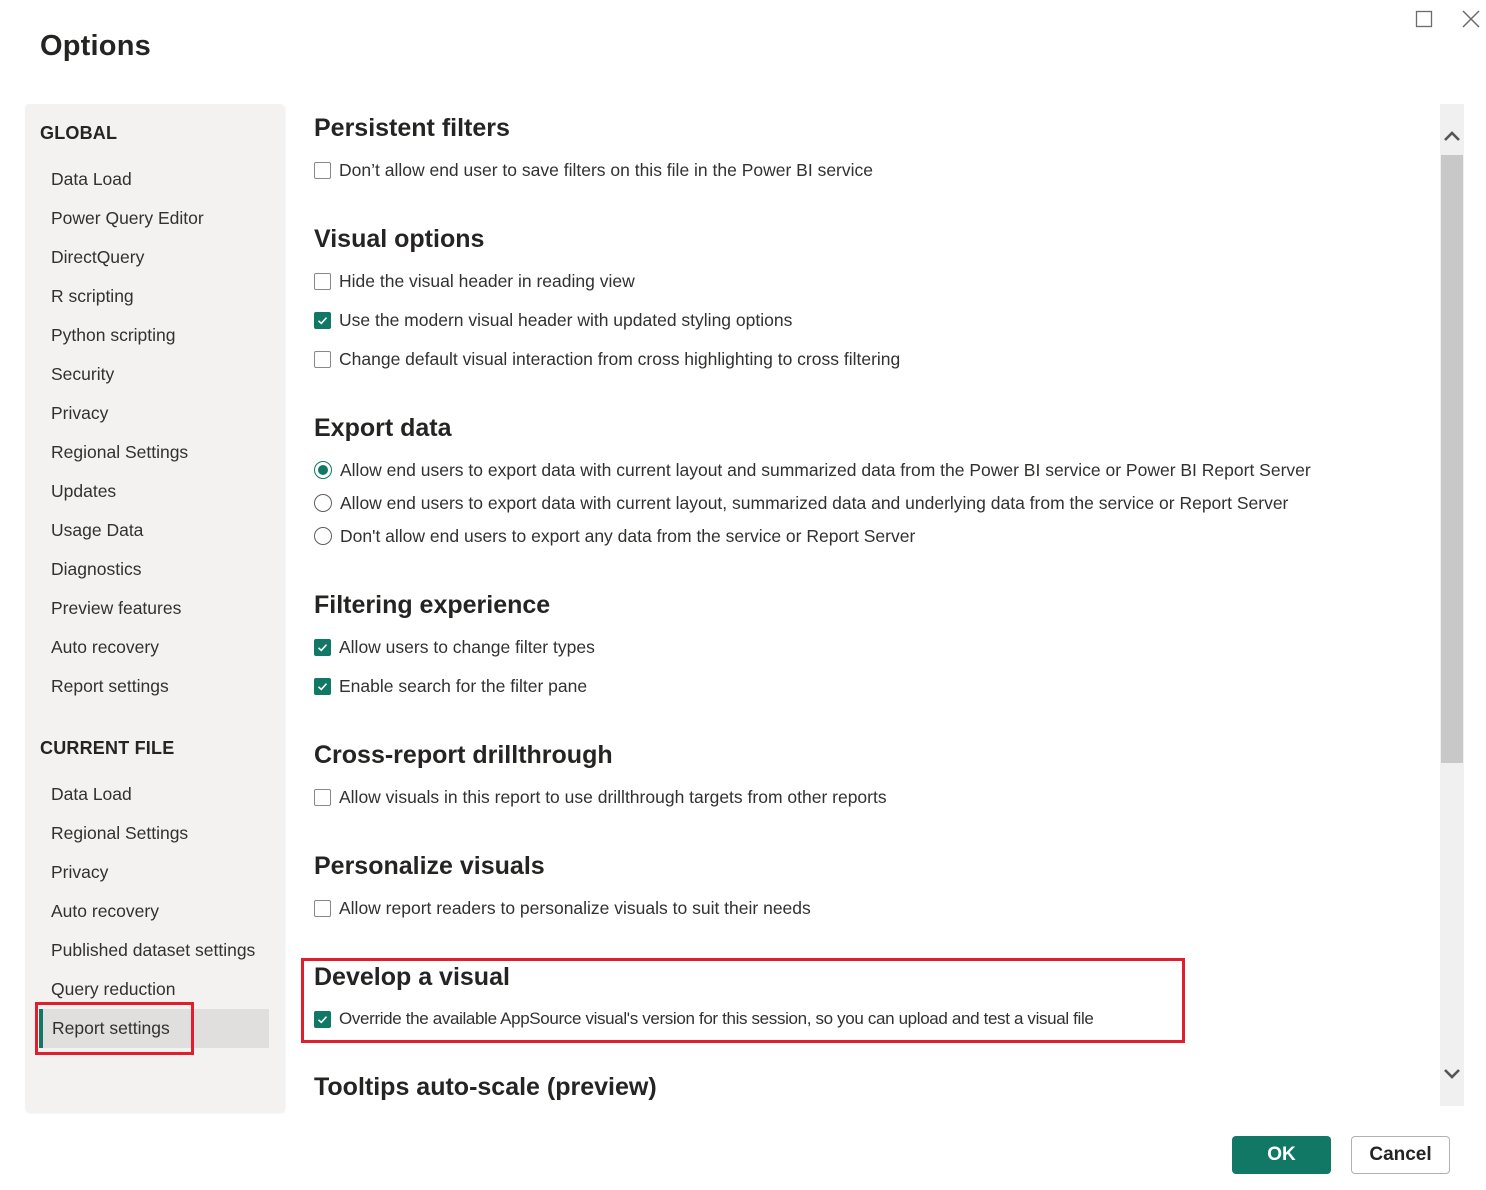 The width and height of the screenshot is (1486, 1190). Describe the element at coordinates (383, 428) in the screenshot. I see `section-title-export-data: Export data` at that location.